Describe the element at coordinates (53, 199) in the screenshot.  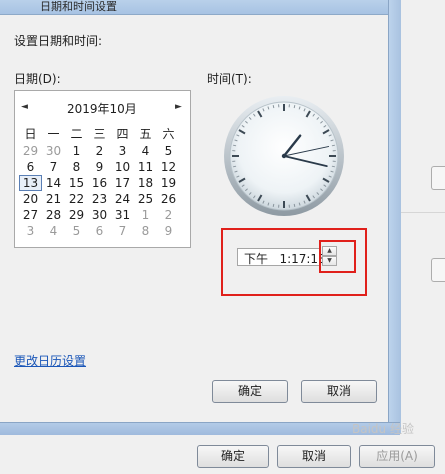
I see `calendar-day: 21` at that location.